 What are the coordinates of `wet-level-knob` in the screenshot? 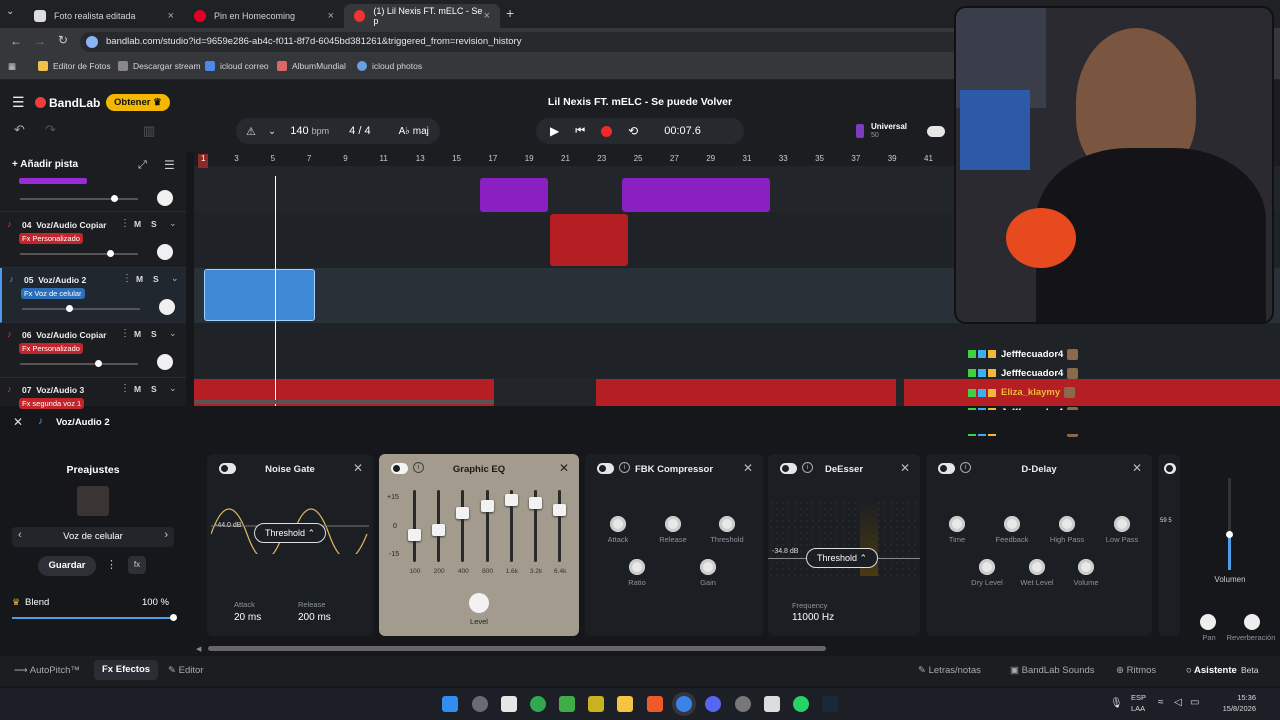 It's located at (1037, 567).